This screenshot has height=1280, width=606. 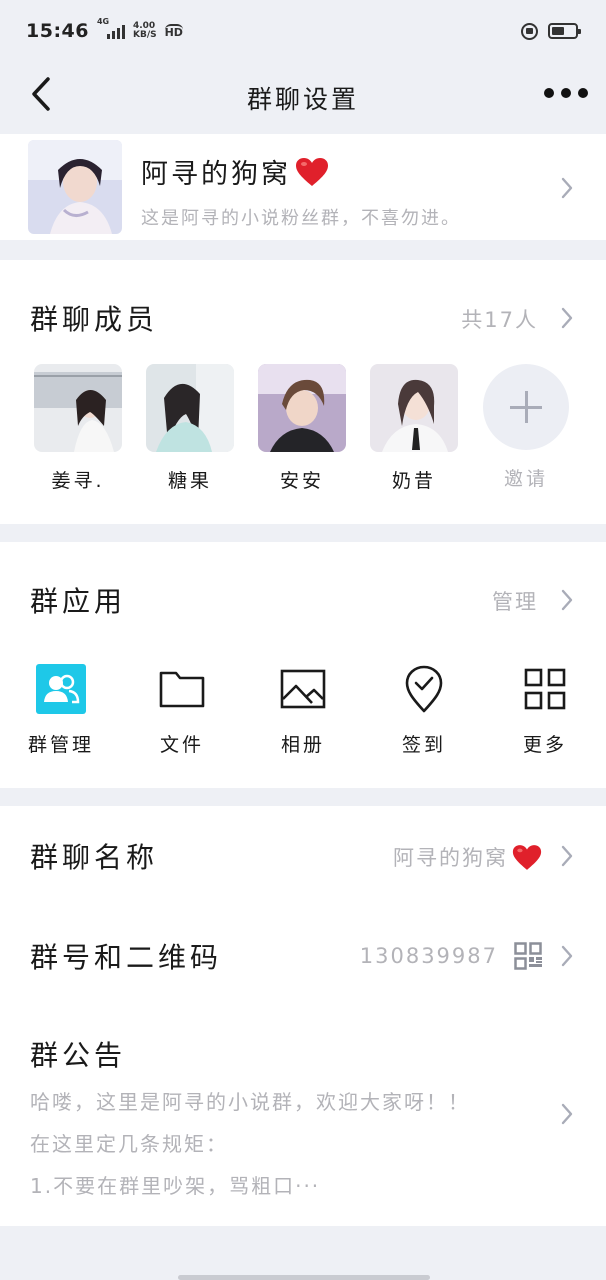 I want to click on group-name-text: 阿寻的狗窝, so click(x=216, y=174).